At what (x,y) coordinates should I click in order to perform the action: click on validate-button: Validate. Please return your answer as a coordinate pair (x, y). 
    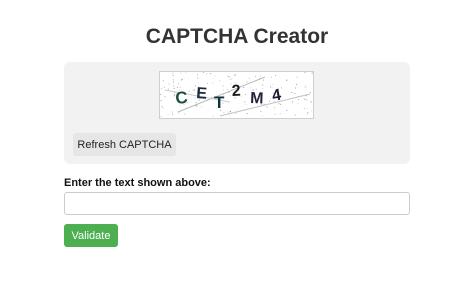
    Looking at the image, I should click on (91, 235).